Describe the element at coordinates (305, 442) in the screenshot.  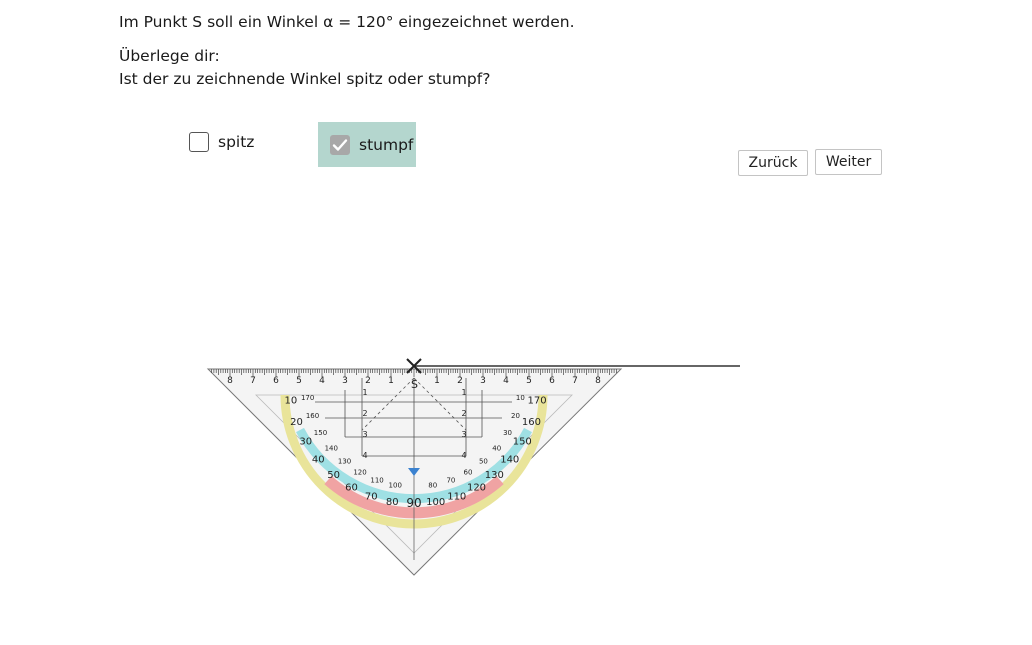
I see `angle-label: 30` at that location.